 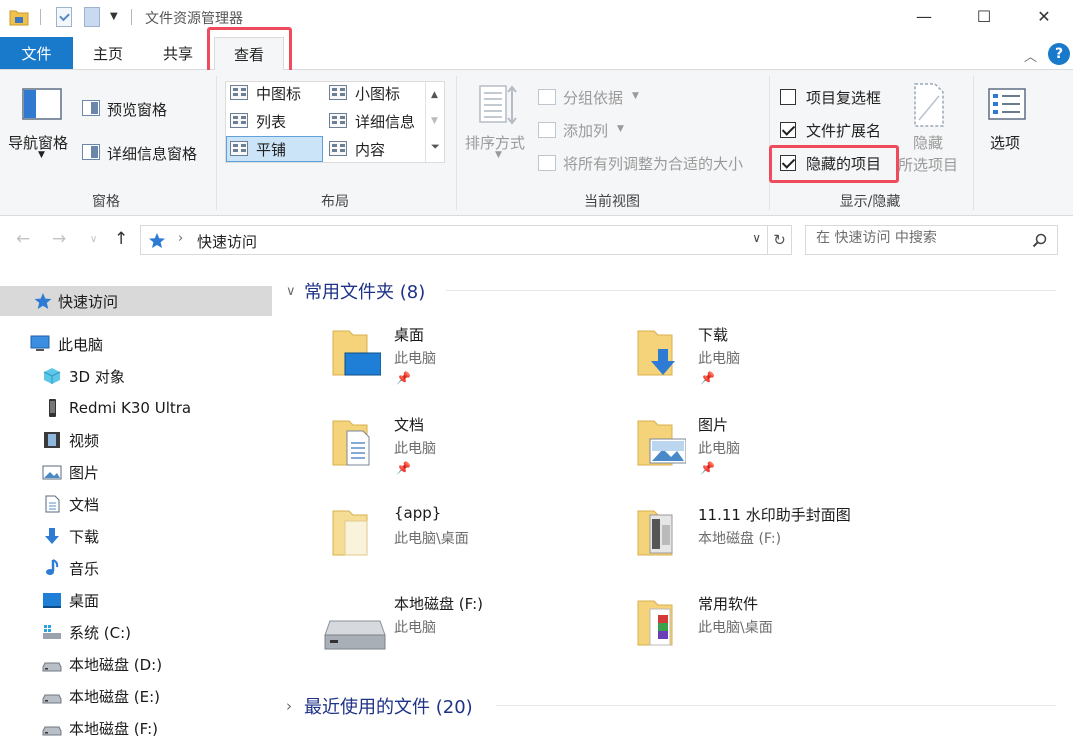 What do you see at coordinates (379, 706) in the screenshot?
I see `recent-files-header: › 最近使用的文件 (20)` at bounding box center [379, 706].